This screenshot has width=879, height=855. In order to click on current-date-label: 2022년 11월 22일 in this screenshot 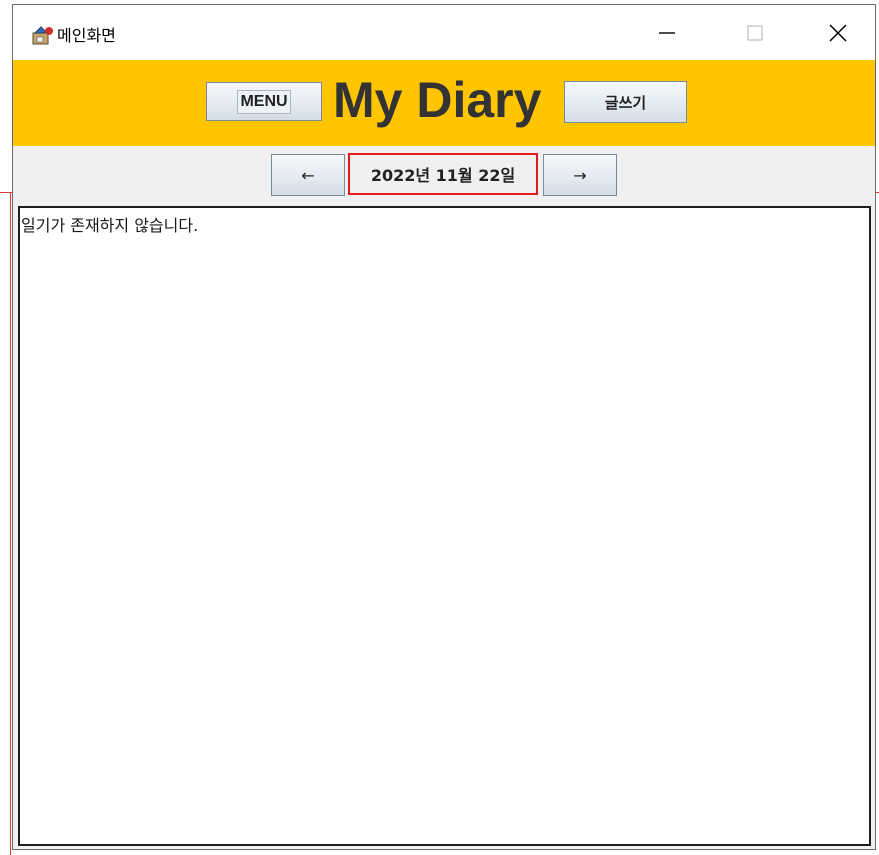, I will do `click(443, 174)`.